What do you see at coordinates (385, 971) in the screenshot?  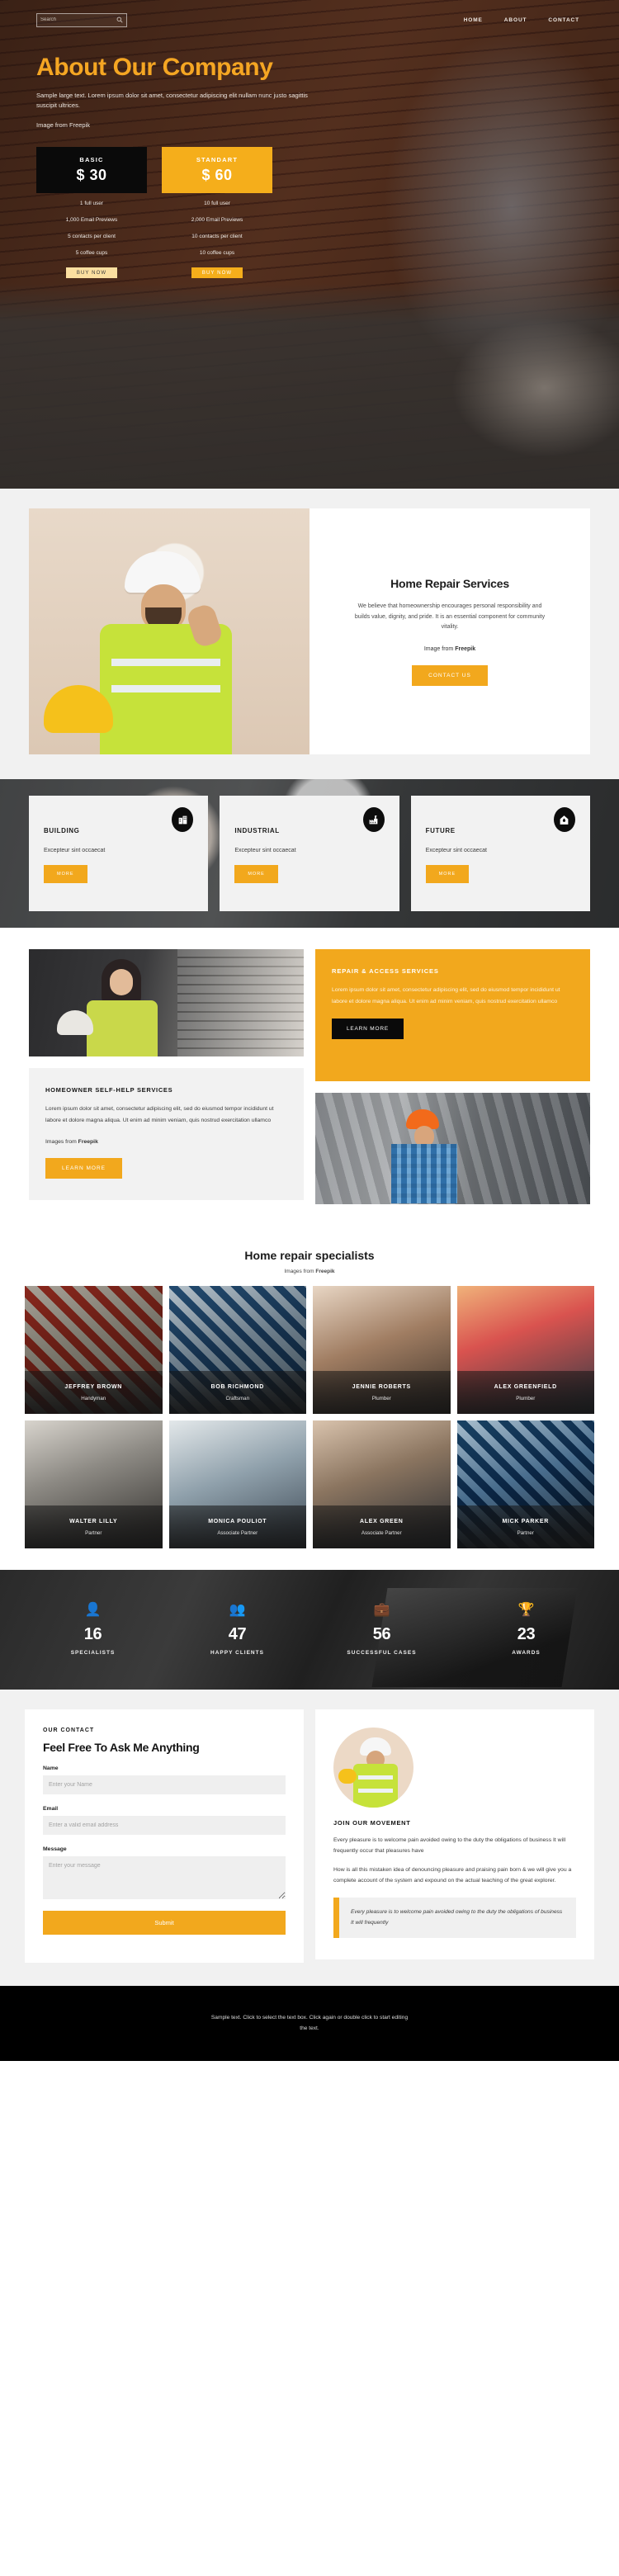 I see `repair-access-title: REPAIR & ACCESS SERVICES` at bounding box center [385, 971].